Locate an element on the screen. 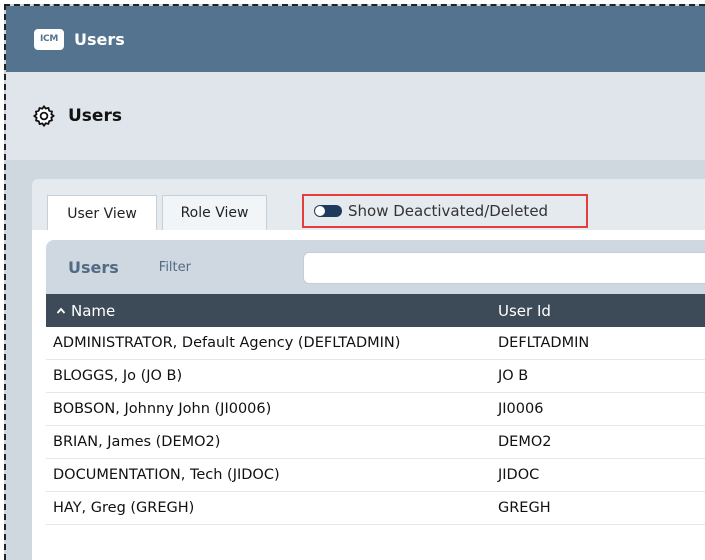 The width and height of the screenshot is (705, 560). column-header-name-label: Name is located at coordinates (93, 310).